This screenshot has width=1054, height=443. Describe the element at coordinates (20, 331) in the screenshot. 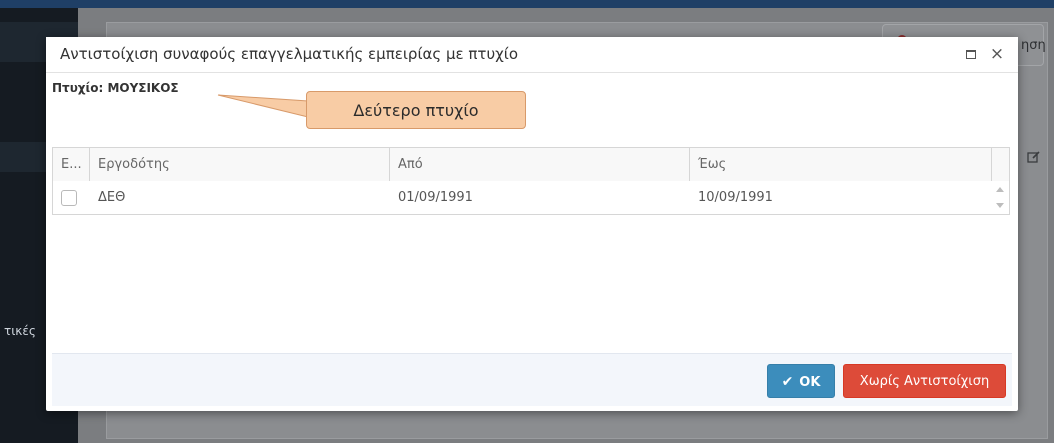

I see `sidebar-item-label: τικές` at that location.